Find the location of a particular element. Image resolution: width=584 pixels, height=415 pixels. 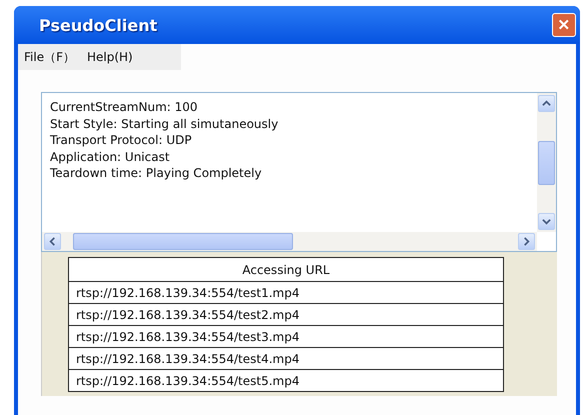

right-chevron-icon is located at coordinates (526, 241).